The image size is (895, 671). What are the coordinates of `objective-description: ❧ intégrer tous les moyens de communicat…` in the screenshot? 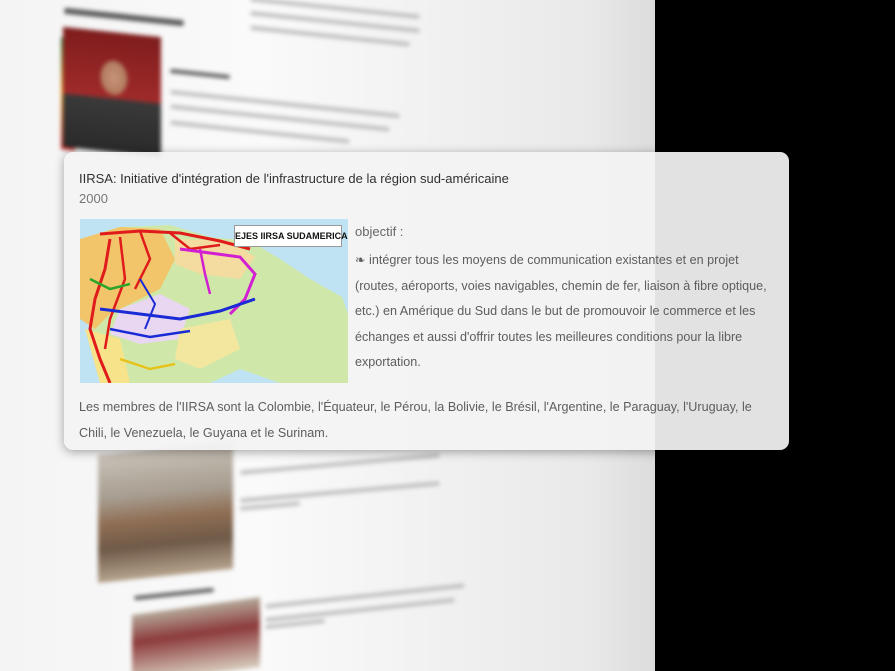 It's located at (561, 311).